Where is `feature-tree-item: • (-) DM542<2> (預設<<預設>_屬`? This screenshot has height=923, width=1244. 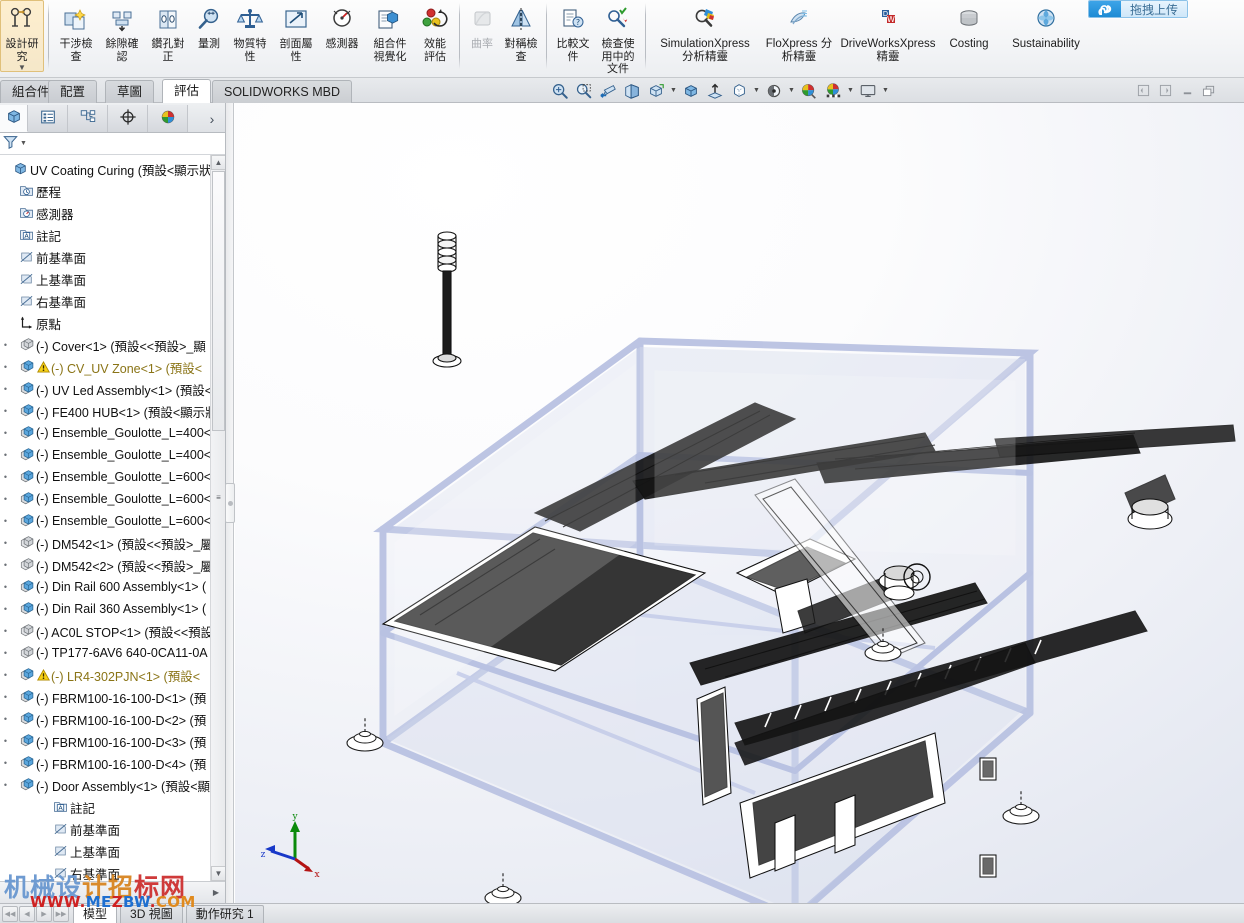
feature-tree-item: • (-) DM542<2> (預設<<預設>_屬 is located at coordinates (112, 565).